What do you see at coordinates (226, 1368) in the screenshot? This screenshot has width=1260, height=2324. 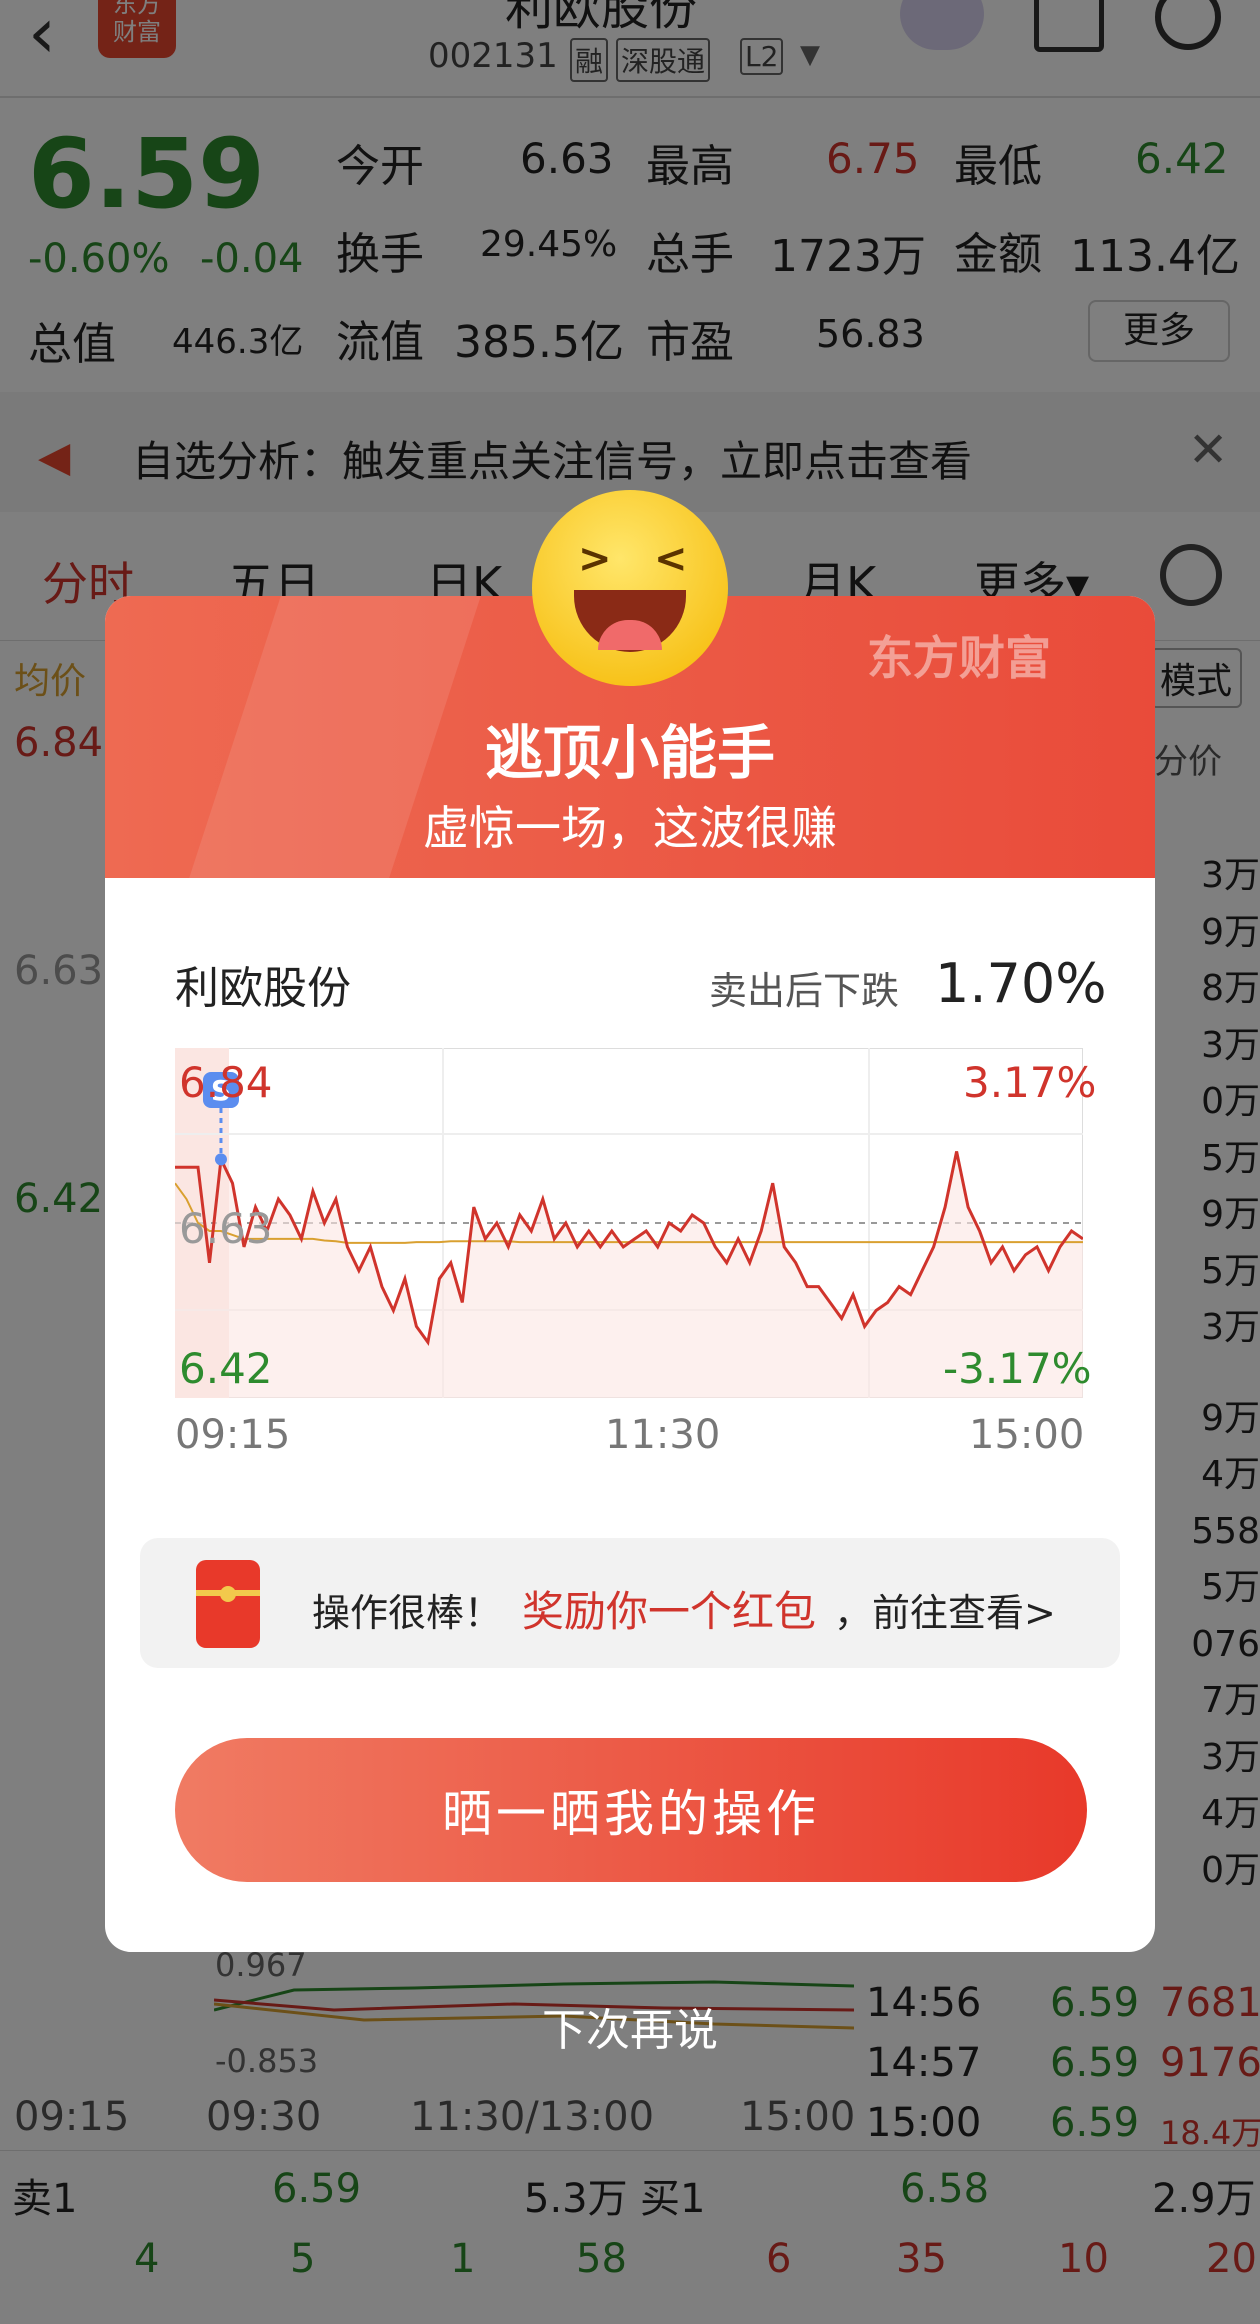 I see `y-min-label: 6.42` at bounding box center [226, 1368].